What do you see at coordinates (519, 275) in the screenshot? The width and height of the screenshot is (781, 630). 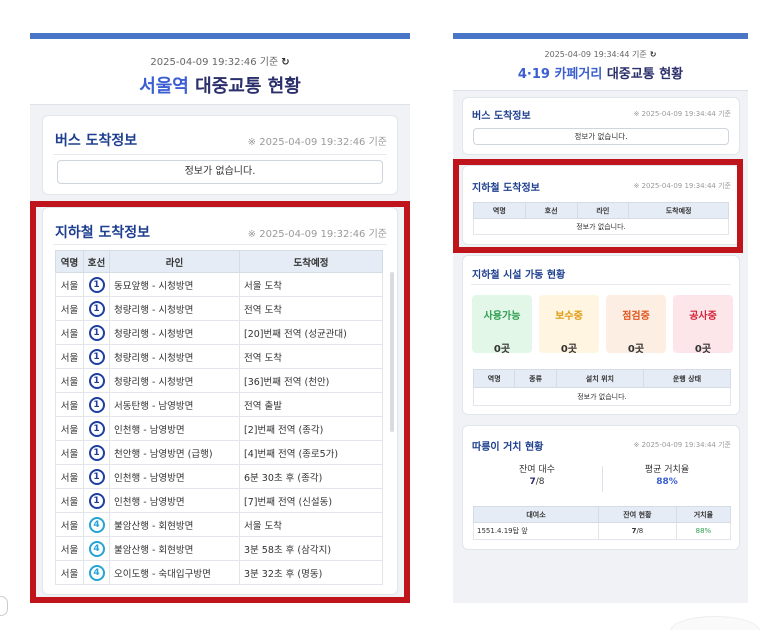 I see `right-facility-title: 지하철 시설 가동 현황` at bounding box center [519, 275].